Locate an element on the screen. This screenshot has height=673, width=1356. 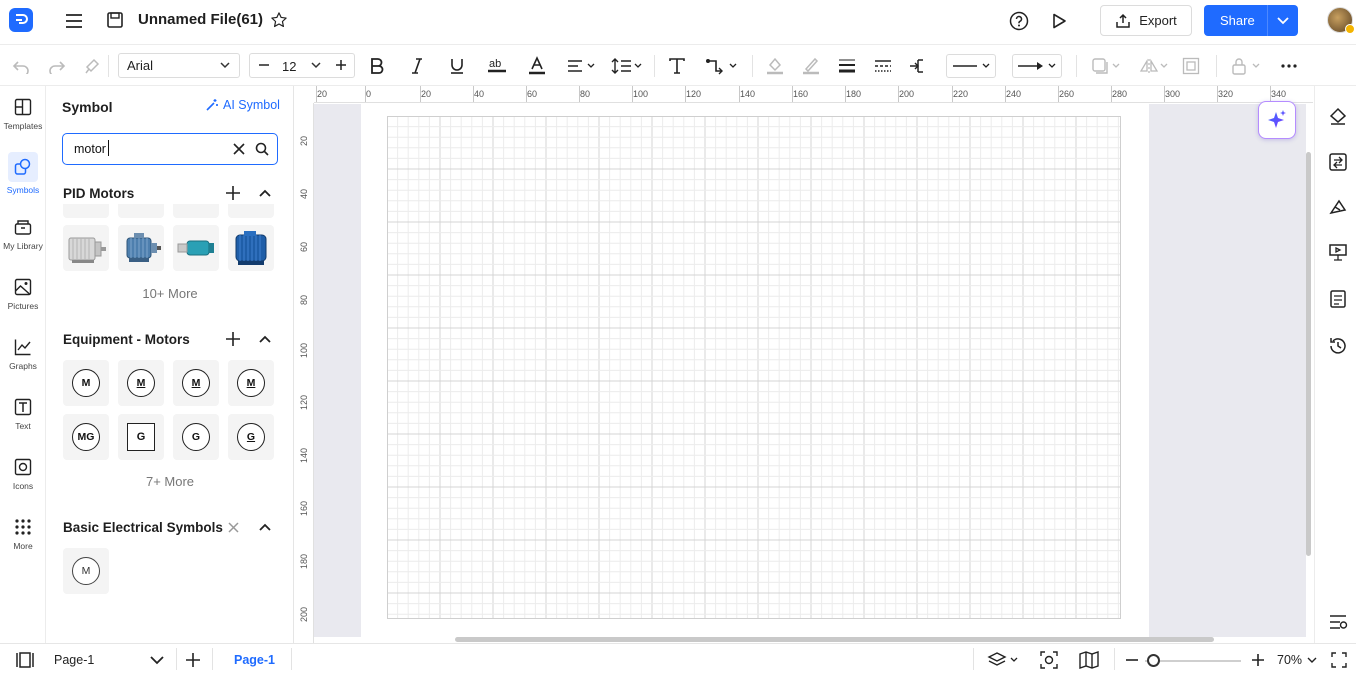
rail-item-symbols: Symbols is located at coordinates (23, 173).